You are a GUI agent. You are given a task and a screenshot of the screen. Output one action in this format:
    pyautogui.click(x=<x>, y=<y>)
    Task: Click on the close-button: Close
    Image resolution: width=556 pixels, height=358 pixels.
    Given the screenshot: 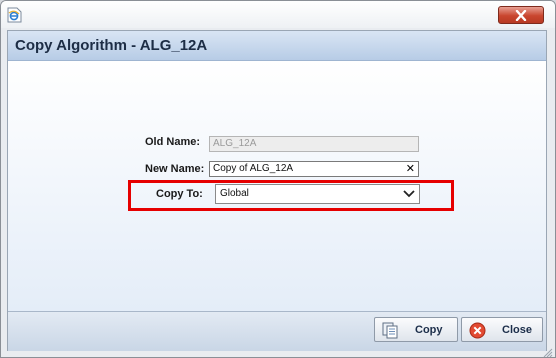 What is the action you would take?
    pyautogui.click(x=502, y=329)
    